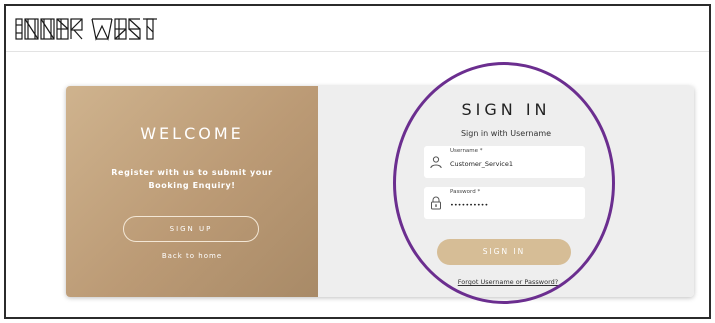 The image size is (715, 323). What do you see at coordinates (506, 282) in the screenshot?
I see `forgot-credentials-link: Forgot Username or Password?` at bounding box center [506, 282].